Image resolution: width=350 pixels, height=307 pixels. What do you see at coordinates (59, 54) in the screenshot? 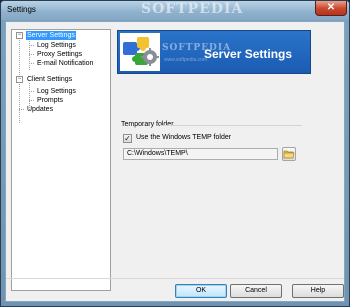
I see `tree-item-proxy-settings: Proxy Settings` at bounding box center [59, 54].